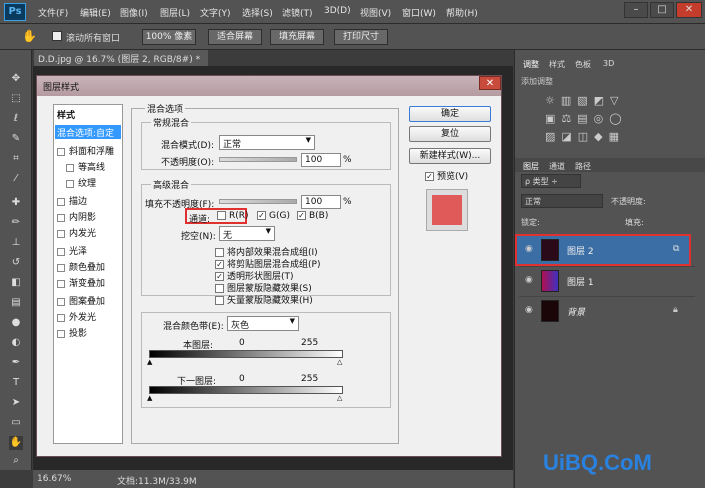 Image resolution: width=705 pixels, height=488 pixels. Describe the element at coordinates (689, 10) in the screenshot. I see `close-window-button: ✕` at that location.